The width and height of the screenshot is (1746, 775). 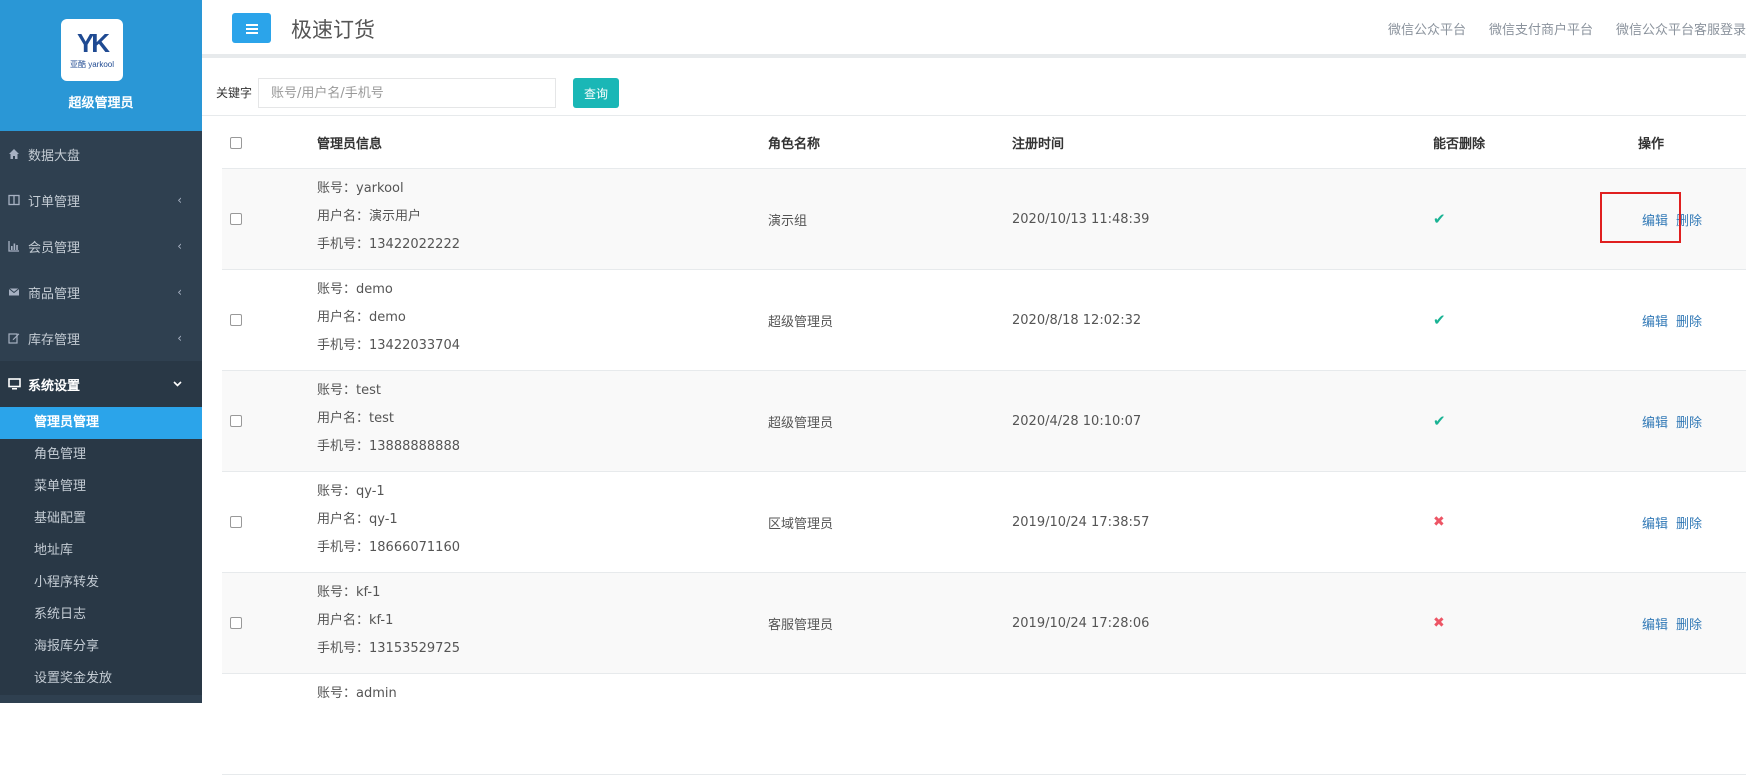 What do you see at coordinates (14, 246) in the screenshot?
I see `bar-chart-icon` at bounding box center [14, 246].